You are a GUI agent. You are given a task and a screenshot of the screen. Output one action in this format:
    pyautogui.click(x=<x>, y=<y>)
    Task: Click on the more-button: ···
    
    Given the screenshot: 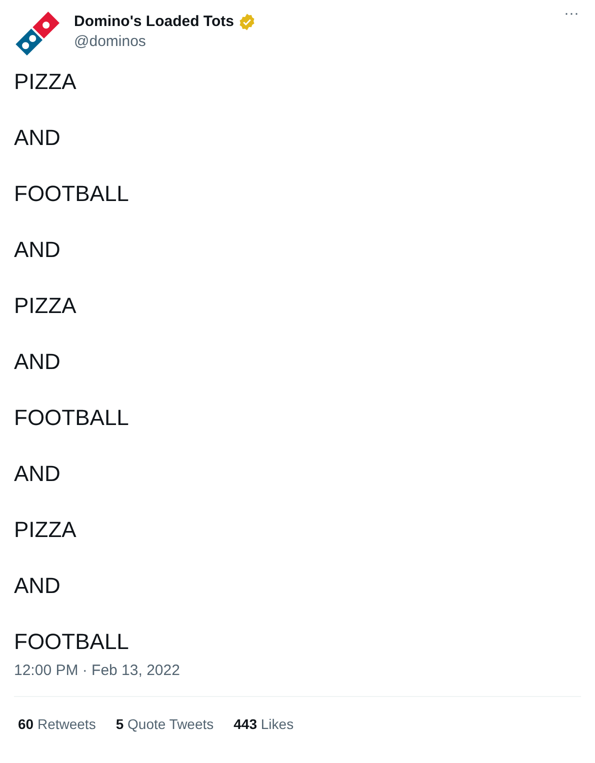 What is the action you would take?
    pyautogui.click(x=571, y=14)
    